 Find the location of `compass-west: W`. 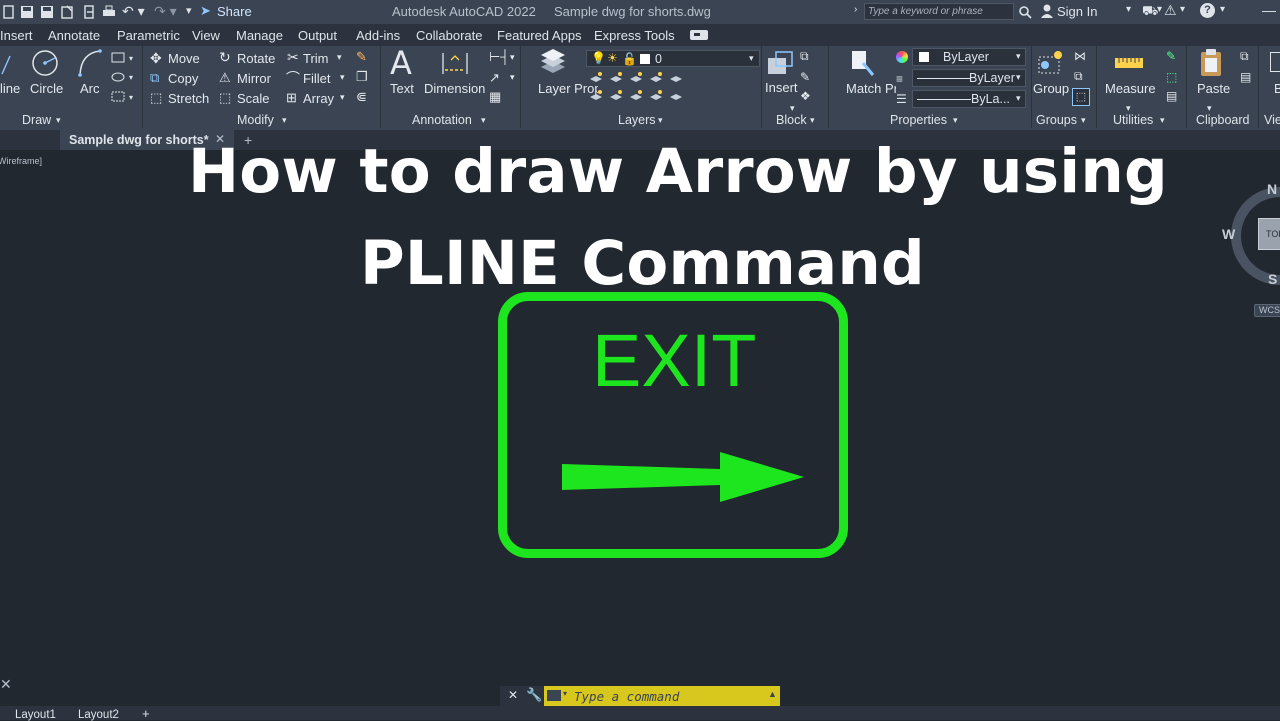

compass-west: W is located at coordinates (1228, 234).